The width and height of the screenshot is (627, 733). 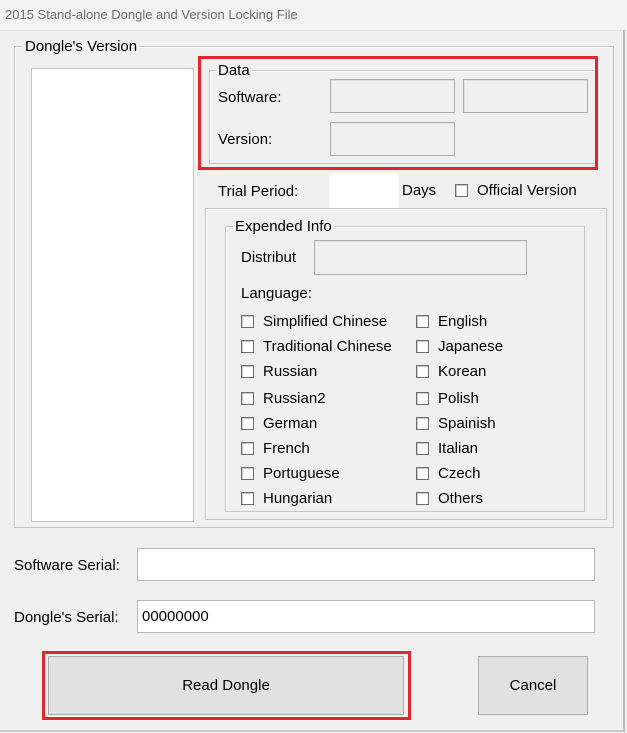 I want to click on language-label: Language:, so click(x=276, y=293).